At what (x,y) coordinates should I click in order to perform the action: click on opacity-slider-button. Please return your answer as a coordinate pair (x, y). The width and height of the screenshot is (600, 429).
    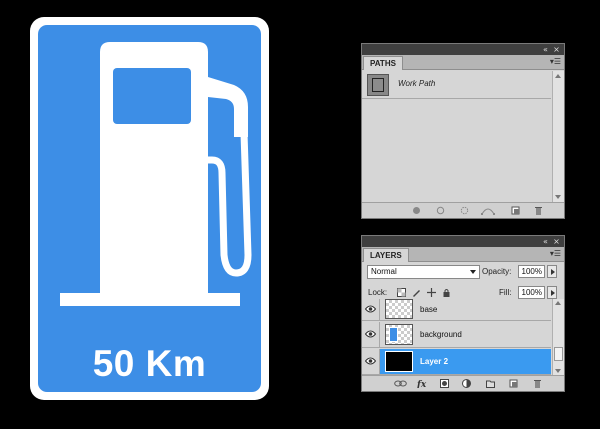
    Looking at the image, I should click on (552, 271).